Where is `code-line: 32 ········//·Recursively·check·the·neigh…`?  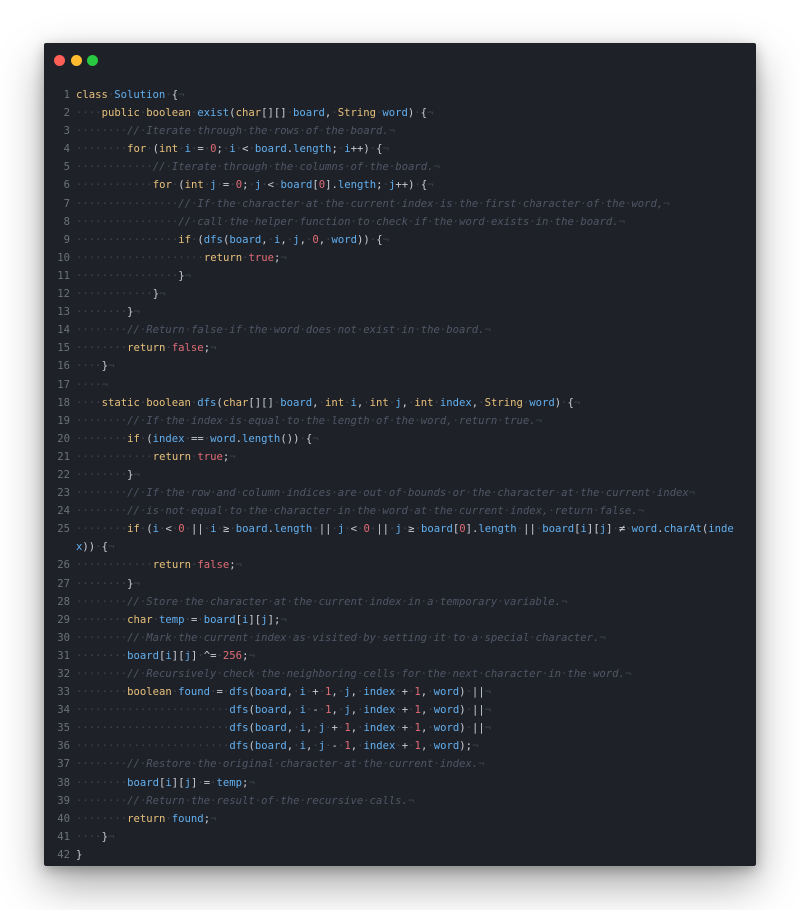
code-line: 32 ········//·Recursively·check·the·neigh… is located at coordinates (400, 674).